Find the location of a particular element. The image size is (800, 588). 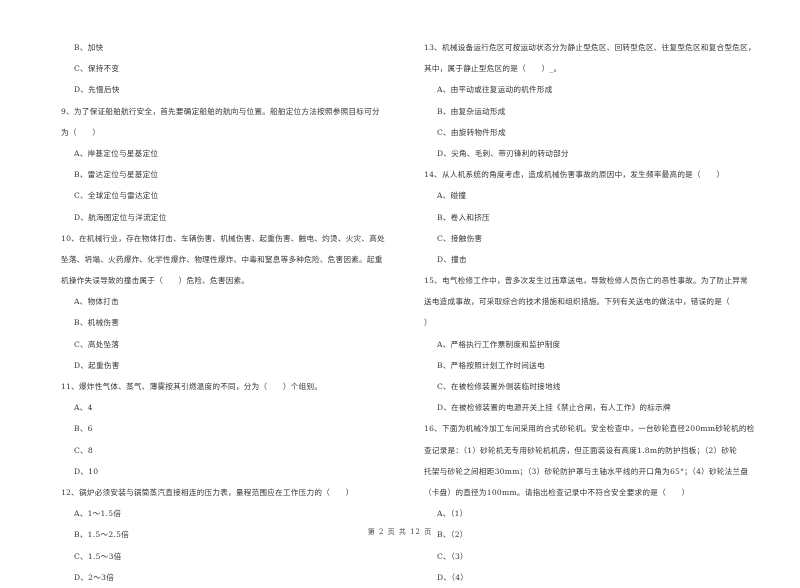

question-text: 为（ ） is located at coordinates (81, 132).